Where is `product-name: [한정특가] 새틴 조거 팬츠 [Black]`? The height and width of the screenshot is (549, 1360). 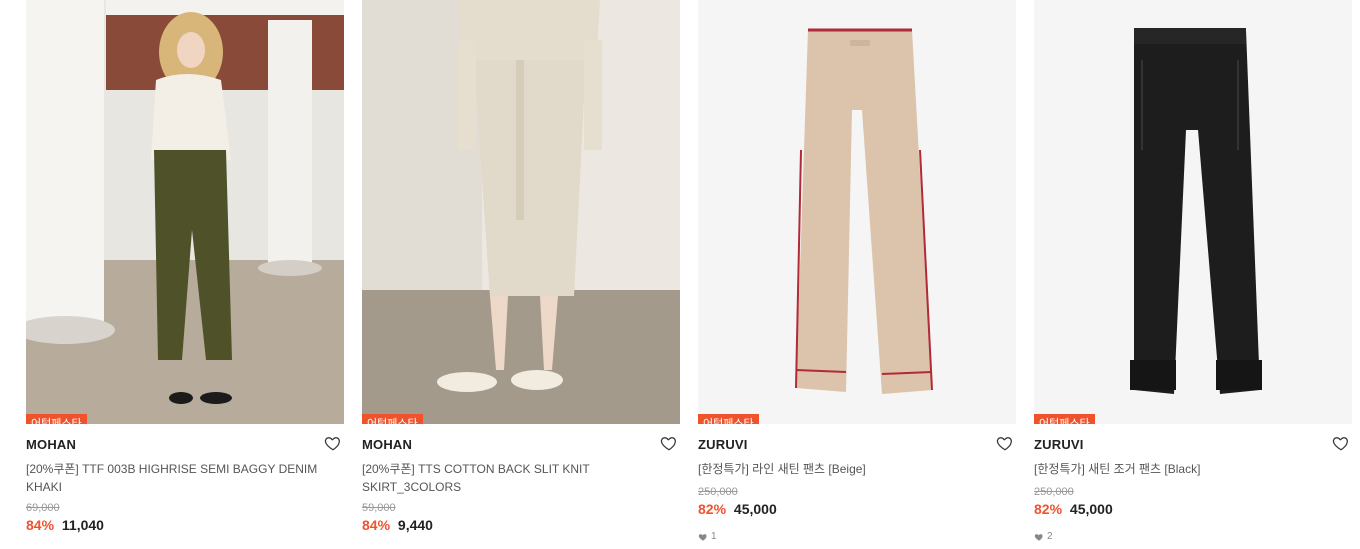 product-name: [한정특가] 새틴 조거 팬츠 [Black] is located at coordinates (1193, 469).